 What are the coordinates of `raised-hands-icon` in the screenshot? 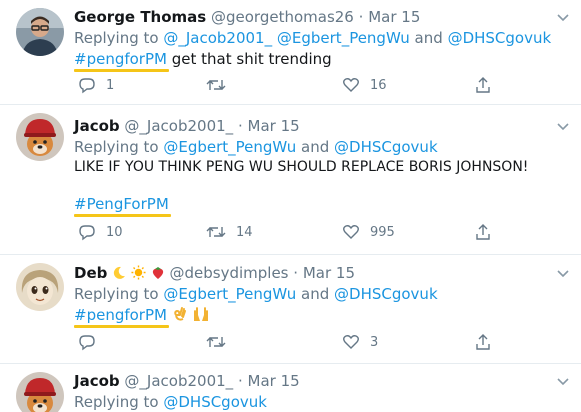 It's located at (200, 314).